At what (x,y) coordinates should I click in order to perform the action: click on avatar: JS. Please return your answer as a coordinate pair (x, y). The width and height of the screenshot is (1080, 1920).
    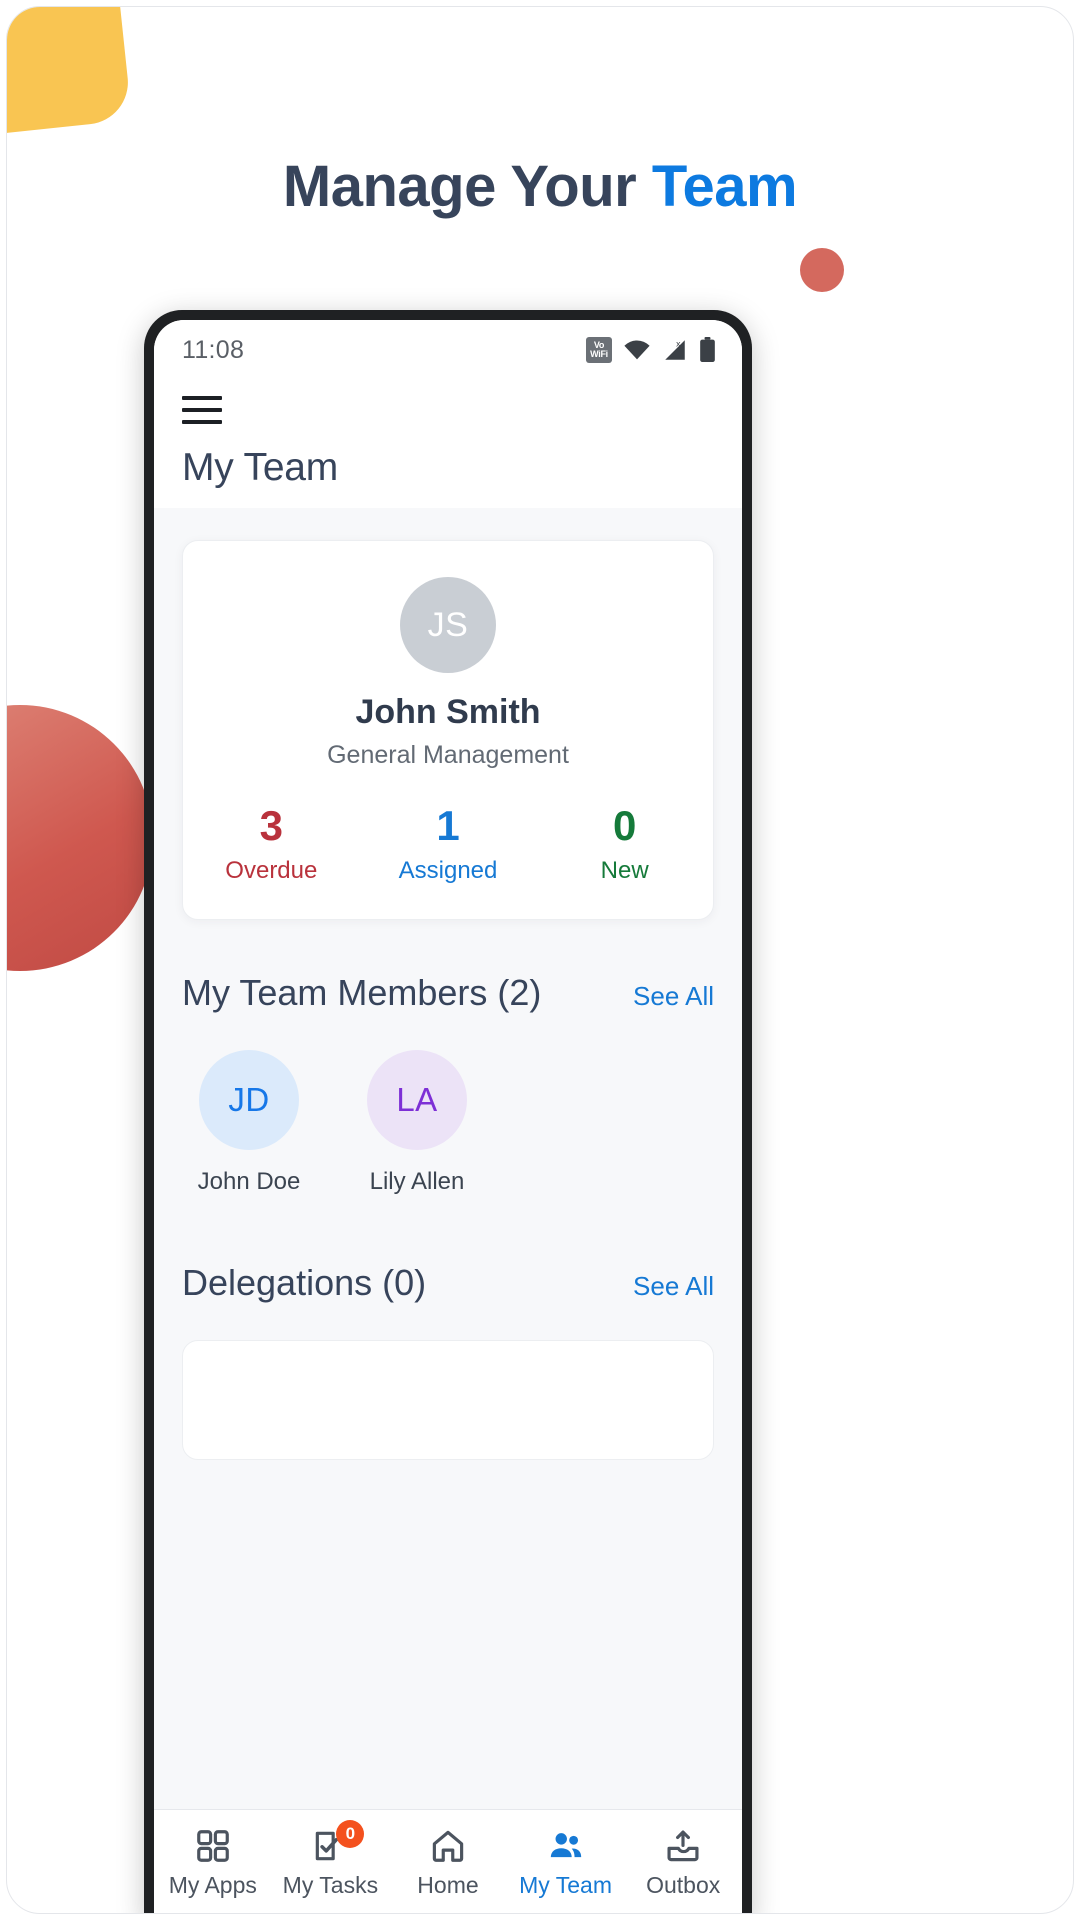
    Looking at the image, I should click on (448, 625).